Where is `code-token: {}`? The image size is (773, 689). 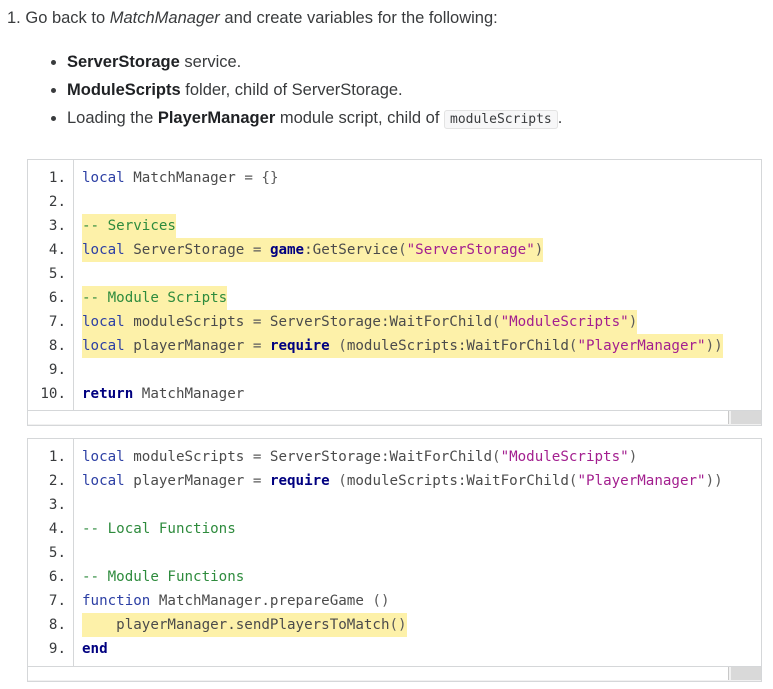 code-token: {} is located at coordinates (270, 178).